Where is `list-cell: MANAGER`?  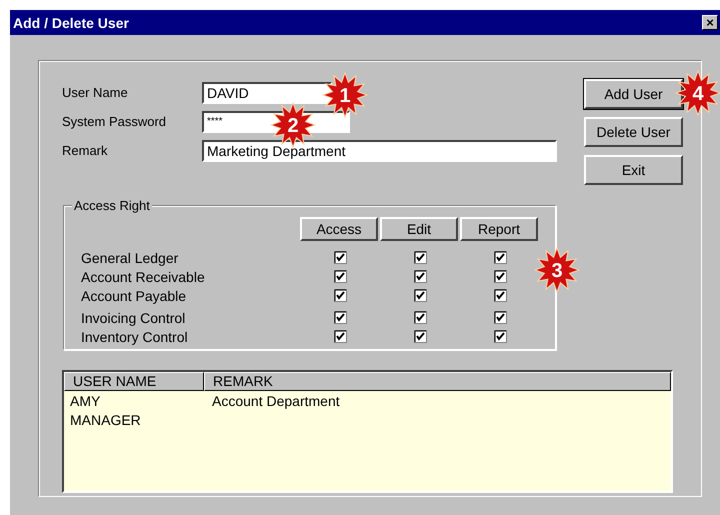
list-cell: MANAGER is located at coordinates (105, 420).